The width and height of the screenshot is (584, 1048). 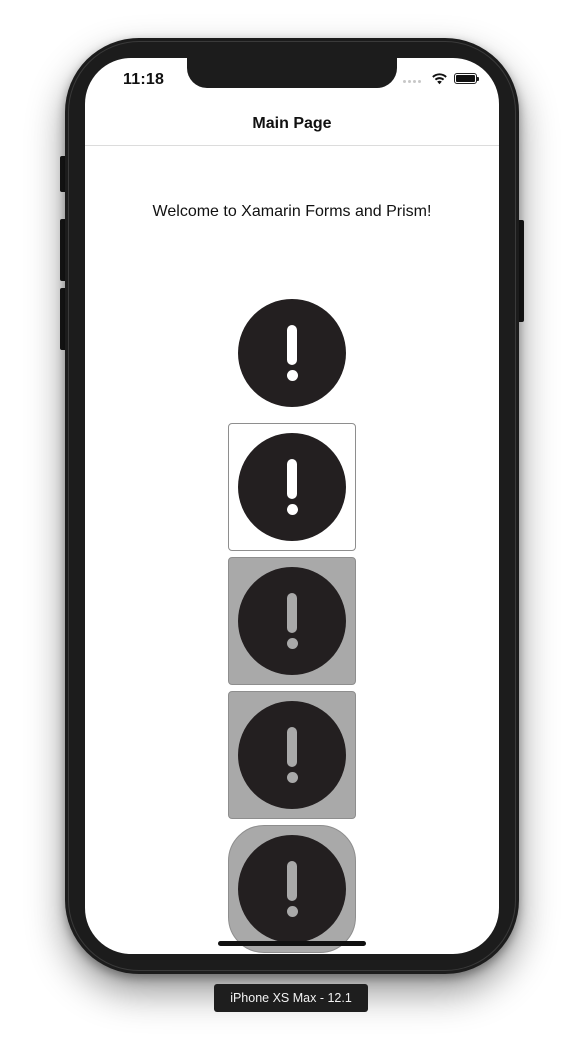 I want to click on wifi-icon, so click(x=439, y=79).